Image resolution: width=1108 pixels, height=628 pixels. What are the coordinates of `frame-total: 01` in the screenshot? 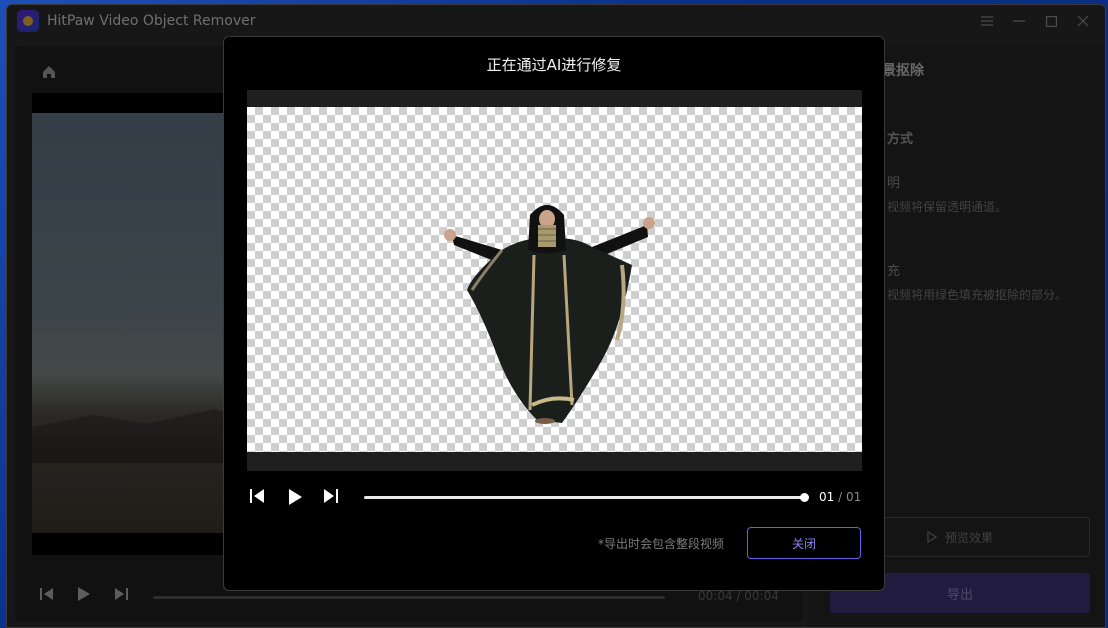 It's located at (853, 497).